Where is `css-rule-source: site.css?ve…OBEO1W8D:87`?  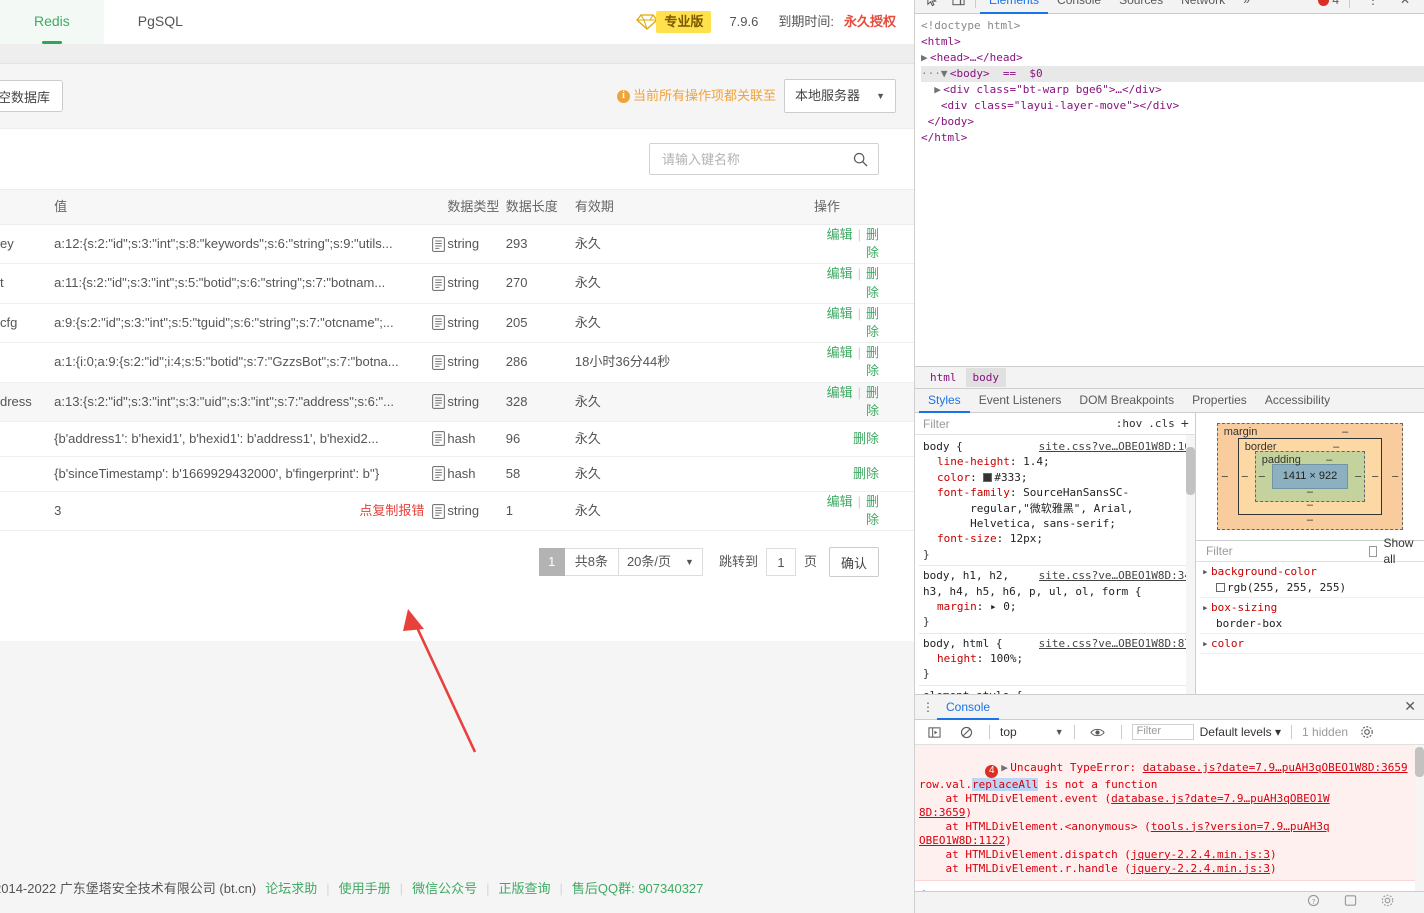
css-rule-source: site.css?ve…OBEO1W8D:87 is located at coordinates (1115, 643).